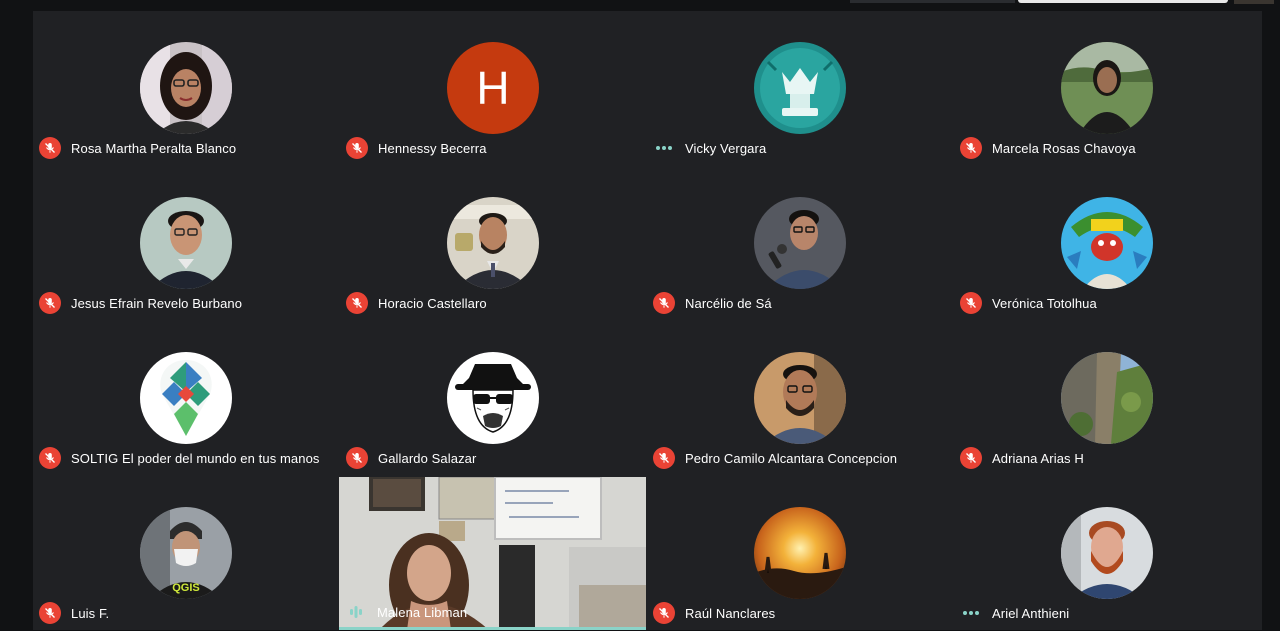 This screenshot has height=631, width=1280. Describe the element at coordinates (791, 458) in the screenshot. I see `participant-name: Pedro Camilo Alcantara Concepcion` at that location.